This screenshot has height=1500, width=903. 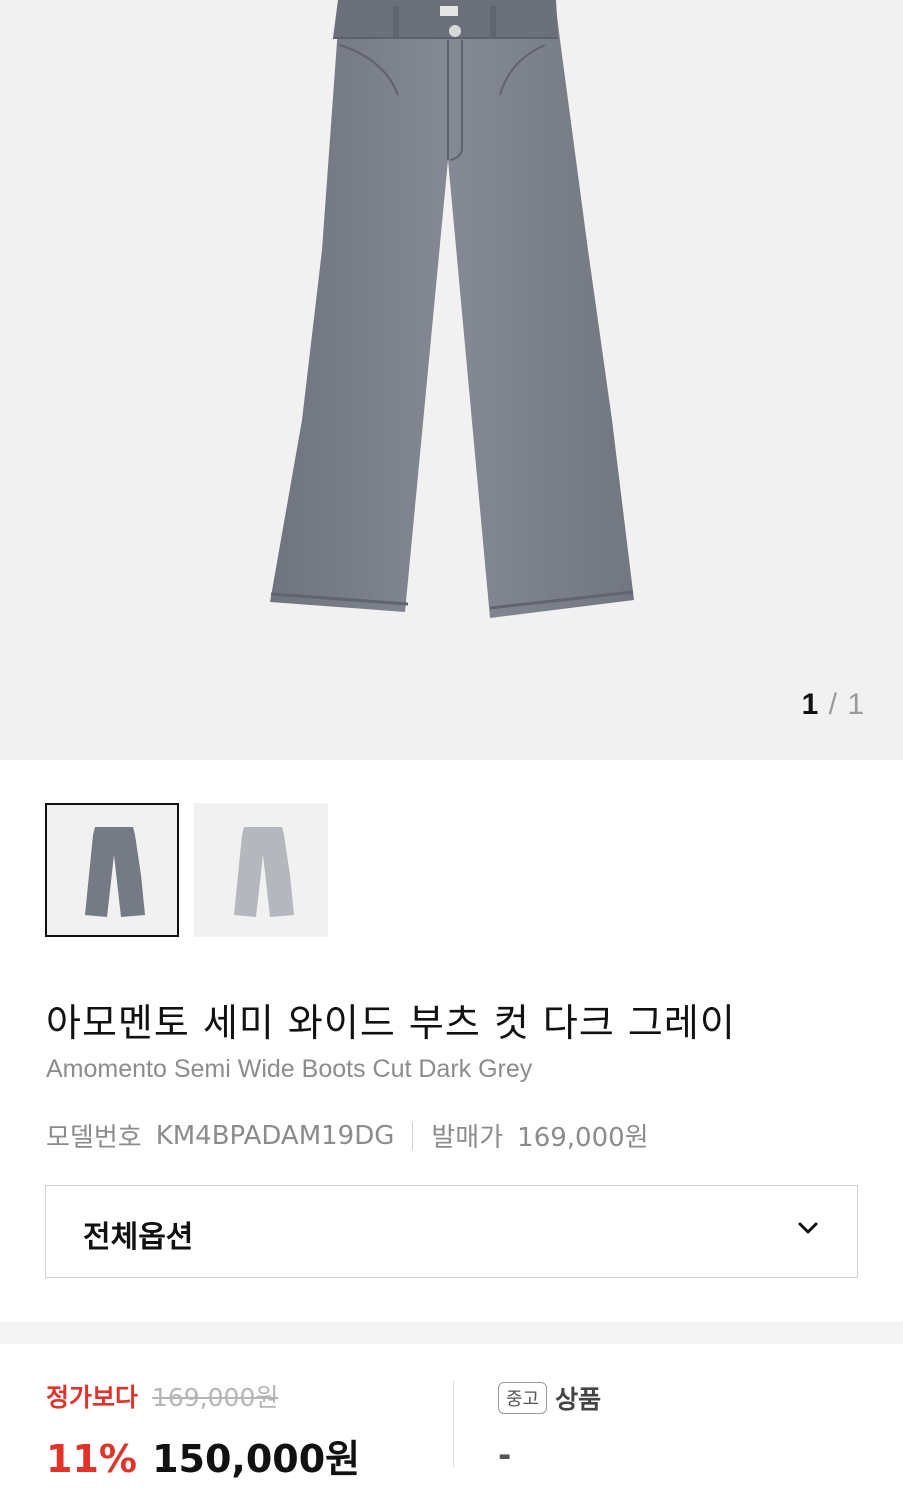 What do you see at coordinates (549, 1427) in the screenshot?
I see `used-product-section: 중고 상품 -` at bounding box center [549, 1427].